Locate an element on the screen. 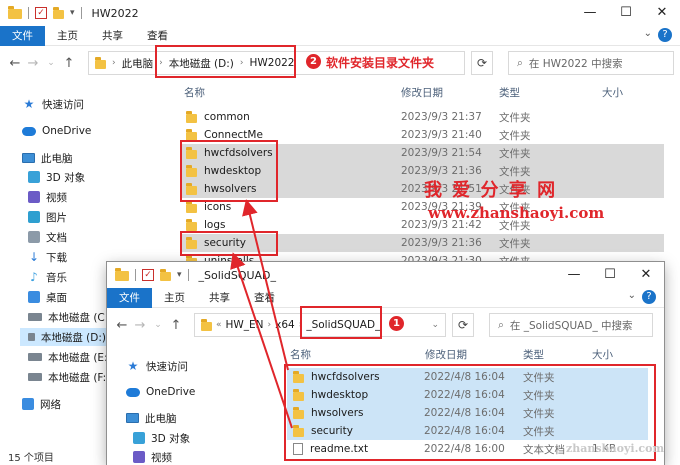 The width and height of the screenshot is (680, 465). arrow-to-security is located at coordinates (261, 340).